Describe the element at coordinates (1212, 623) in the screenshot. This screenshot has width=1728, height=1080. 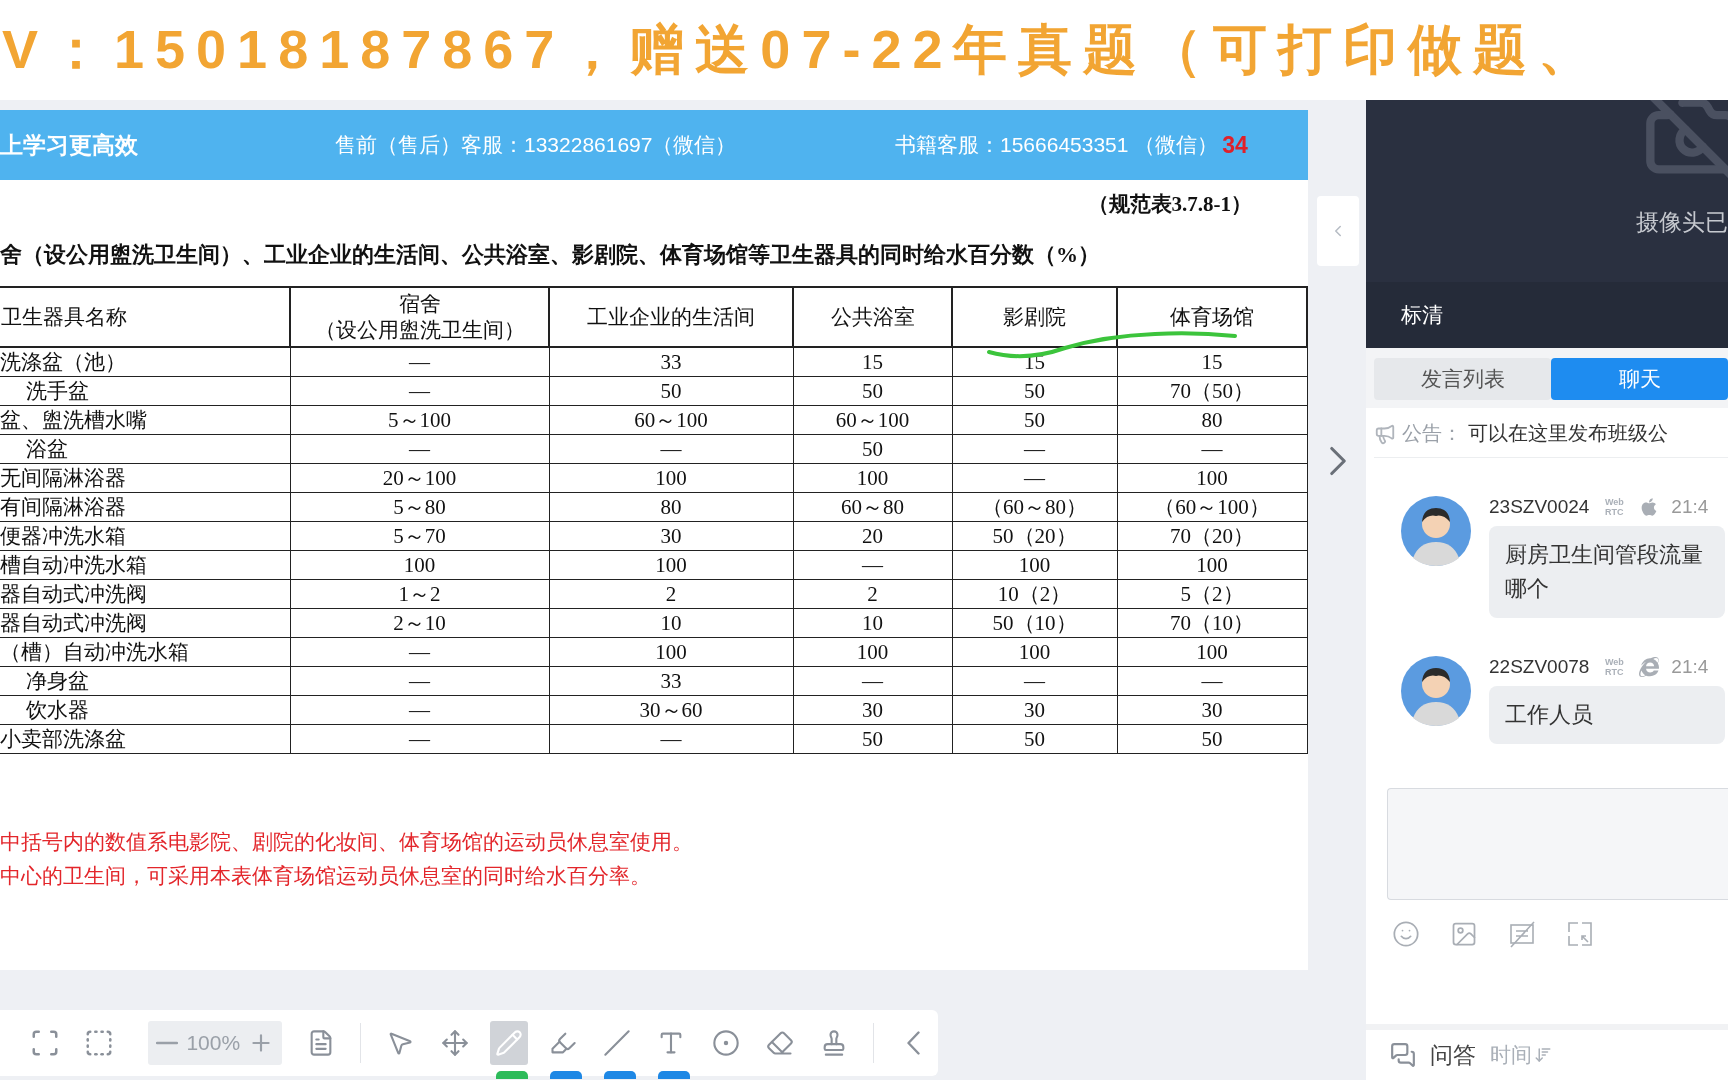
I see `table-cell: 70（10）` at that location.